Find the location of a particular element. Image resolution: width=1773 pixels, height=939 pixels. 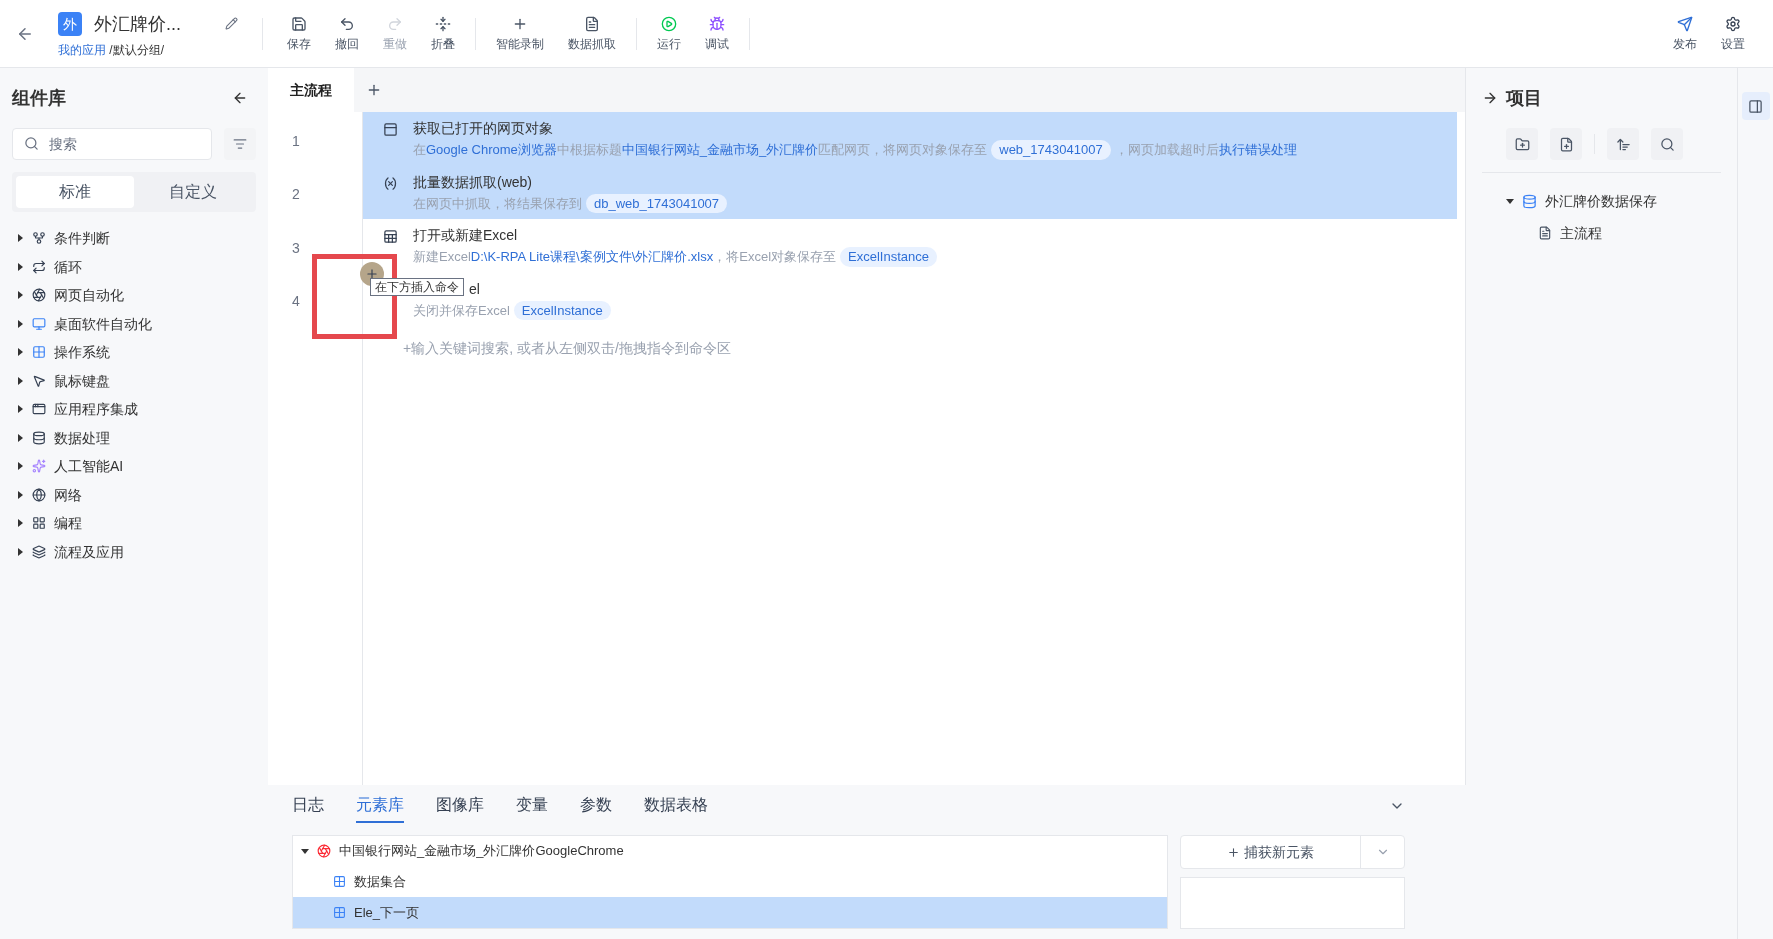

breadcrumb-link: 我的应用 is located at coordinates (82, 49).